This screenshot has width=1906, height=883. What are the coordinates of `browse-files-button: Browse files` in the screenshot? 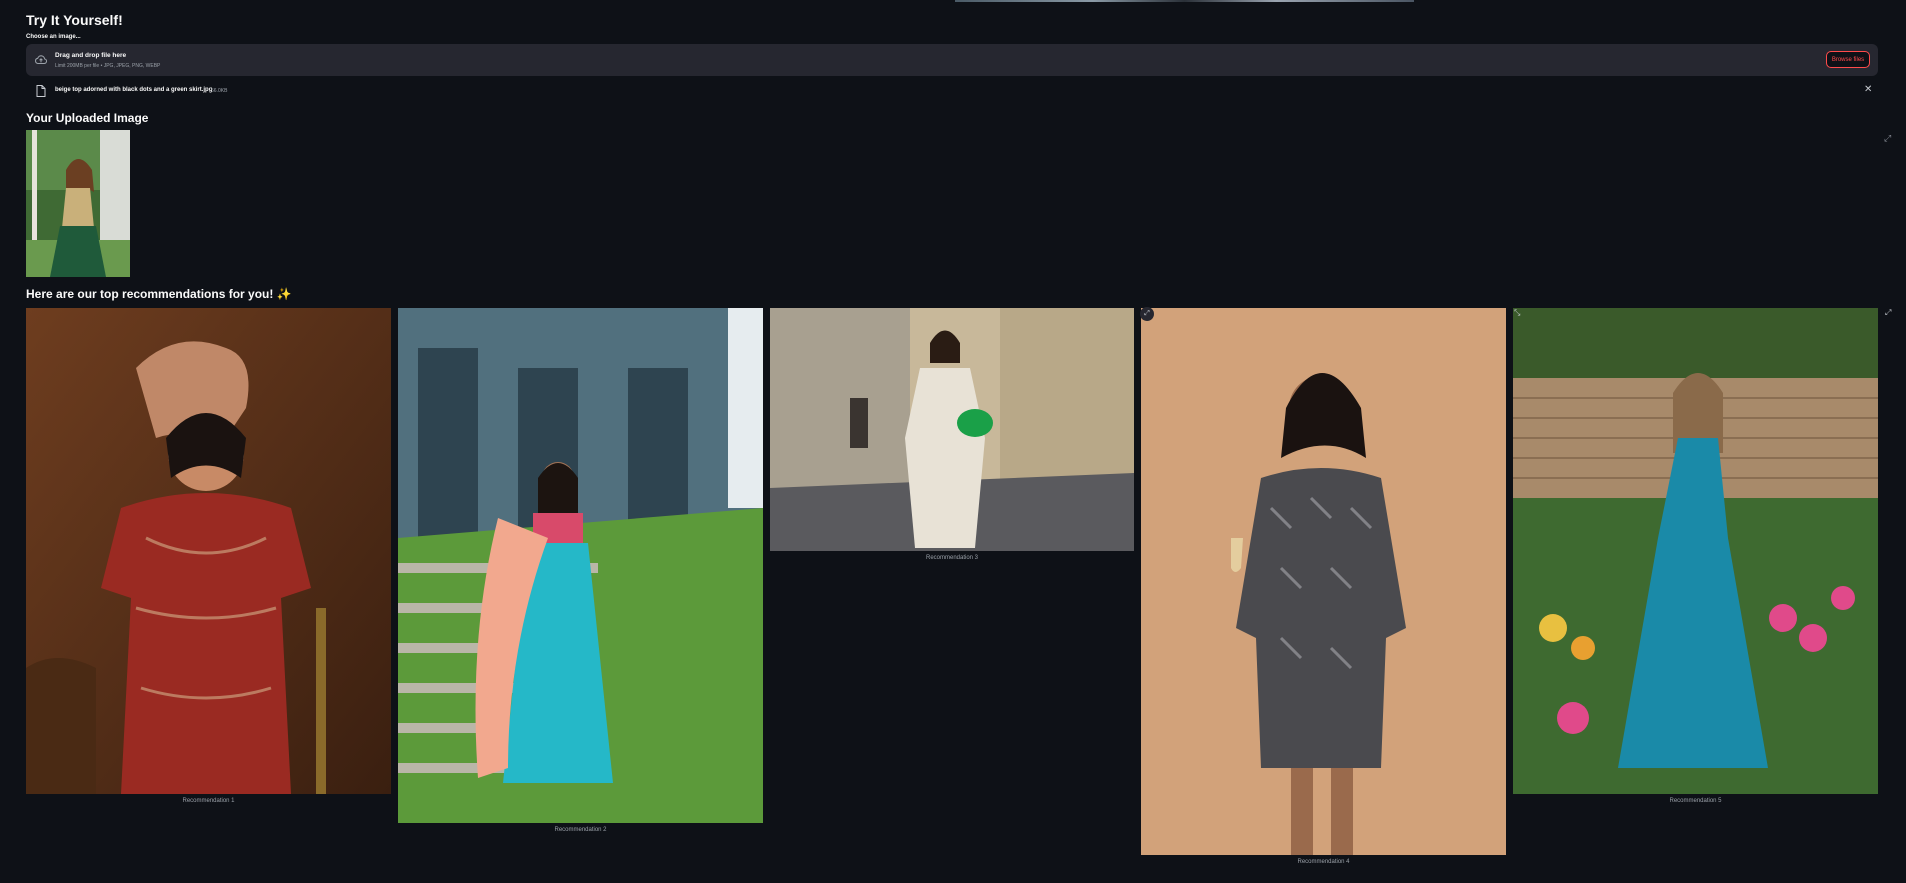 It's located at (1848, 59).